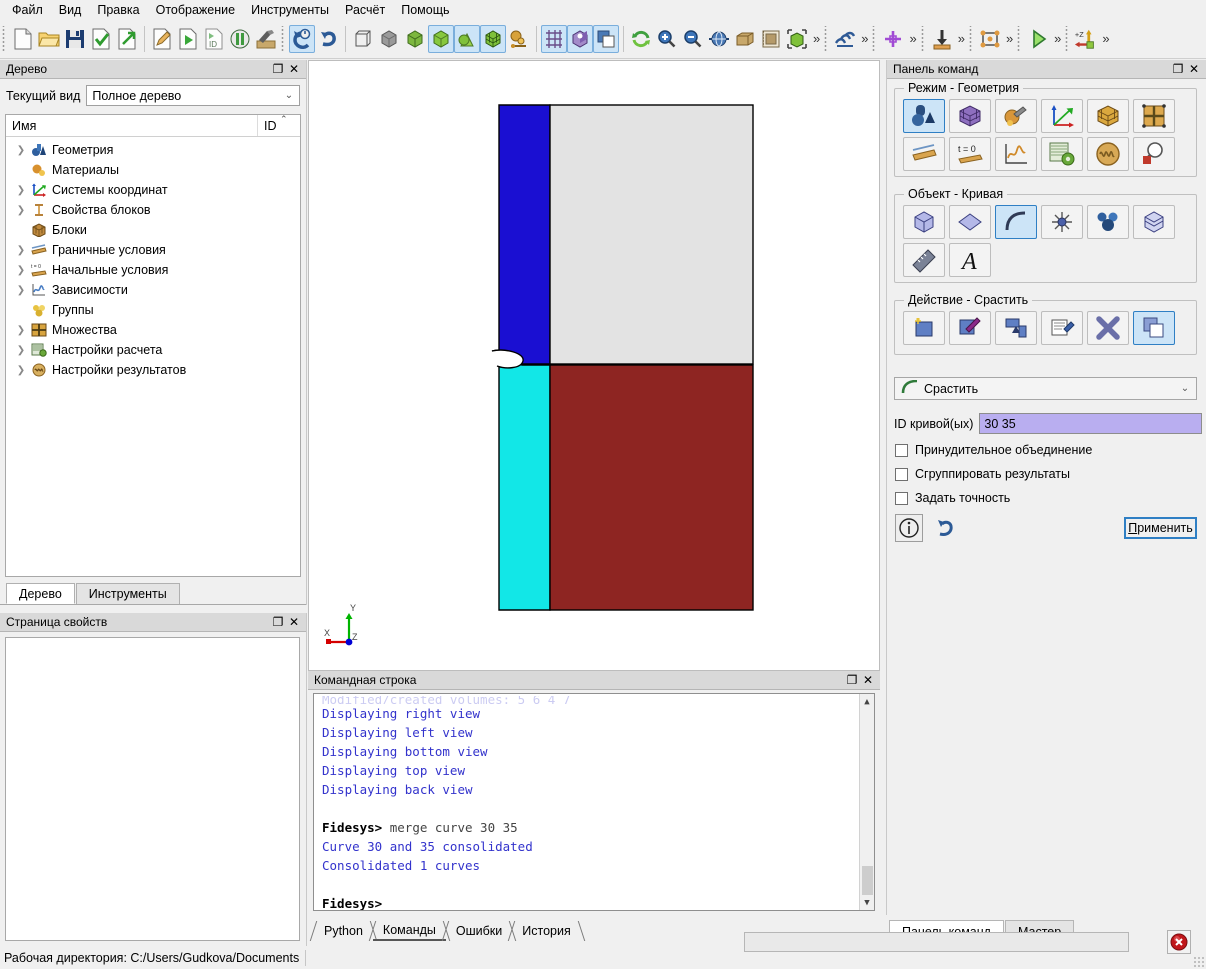 This screenshot has height=969, width=1206. Describe the element at coordinates (797, 39) in the screenshot. I see `fit-view-cube-icon` at that location.